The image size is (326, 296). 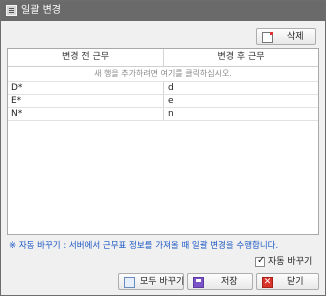 What do you see at coordinates (198, 282) in the screenshot?
I see `save-icon` at bounding box center [198, 282].